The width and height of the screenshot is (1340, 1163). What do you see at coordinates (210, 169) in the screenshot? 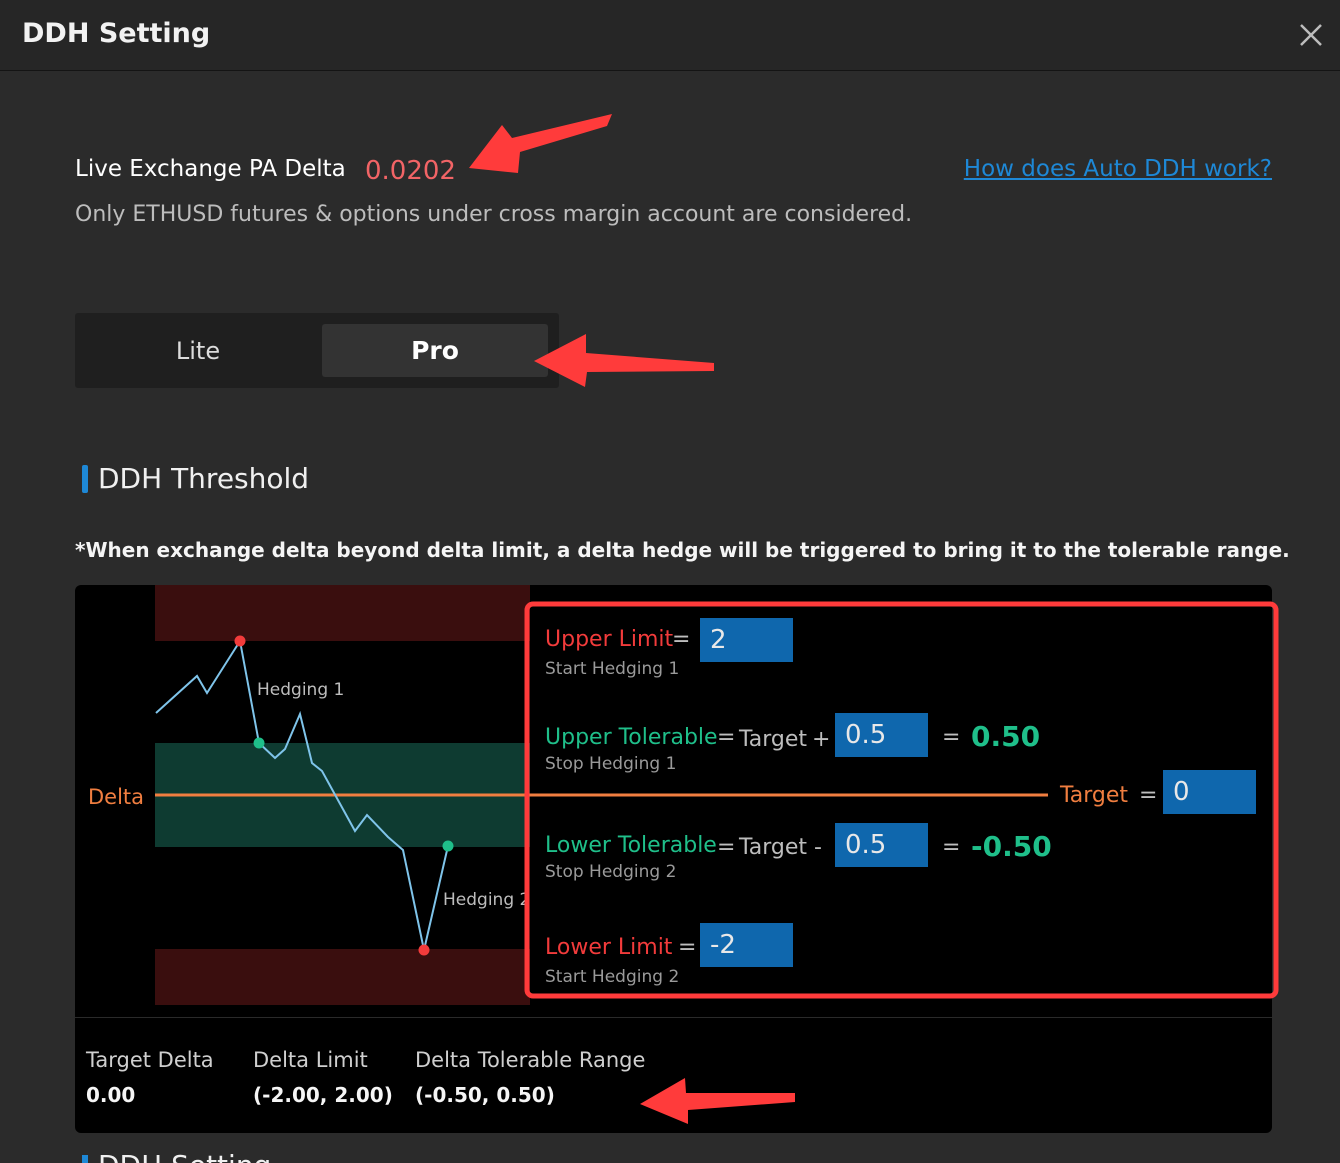
I see `live-delta-label: Live Exchange PA Delta` at bounding box center [210, 169].